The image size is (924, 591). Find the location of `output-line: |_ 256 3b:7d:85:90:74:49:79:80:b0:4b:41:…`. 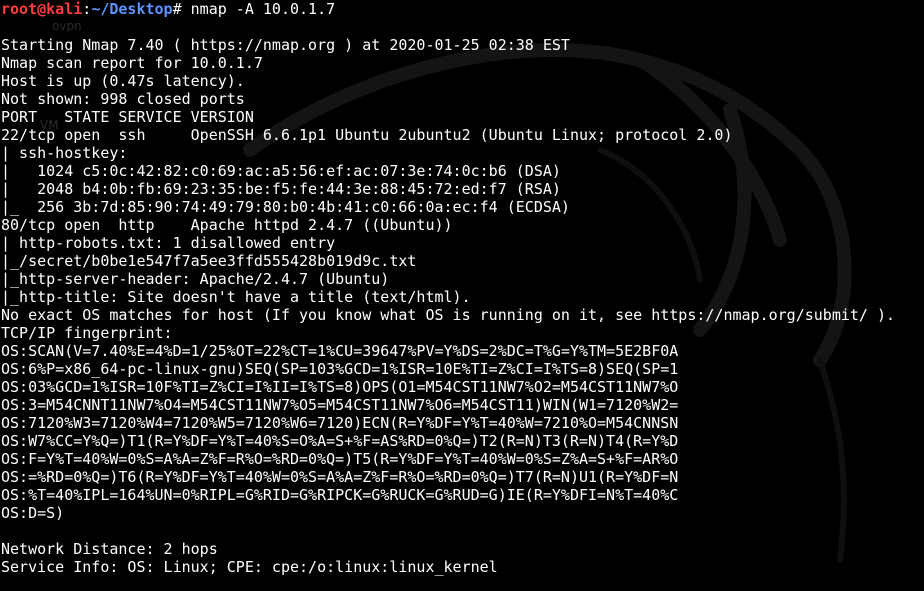

output-line: |_ 256 3b:7d:85:90:74:49:79:80:b0:4b:41:… is located at coordinates (285, 207).